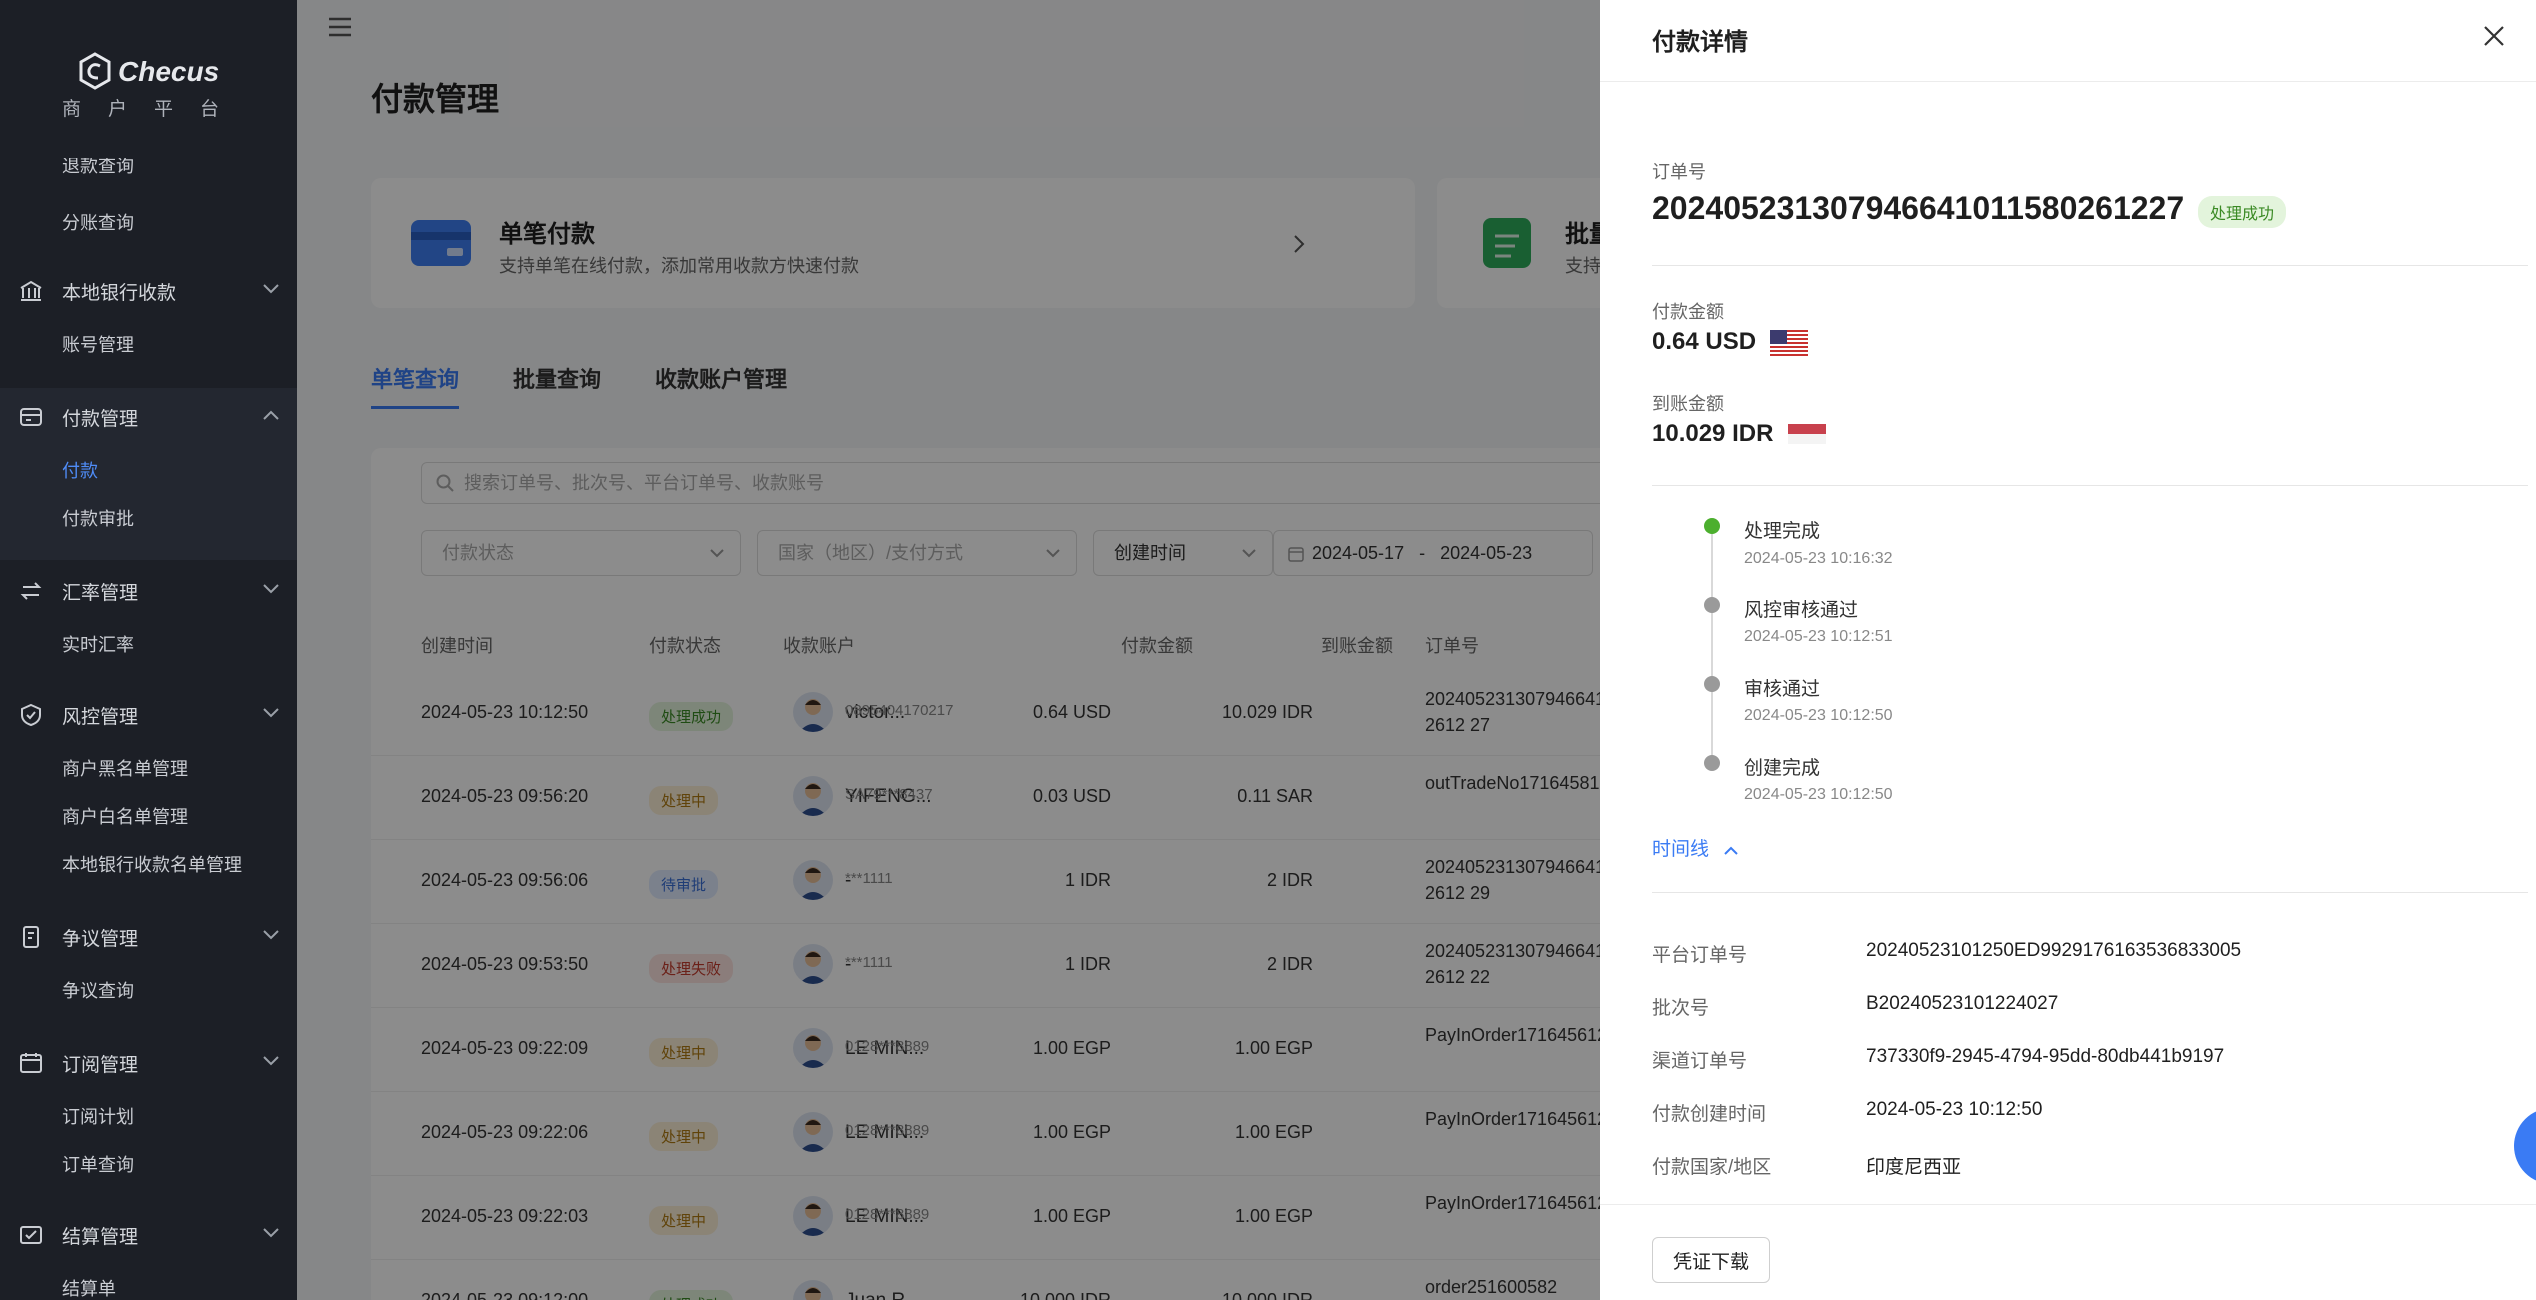 The image size is (2536, 1300). What do you see at coordinates (148, 768) in the screenshot?
I see `sidebar-item-blacklist: 商户黑名单管理` at bounding box center [148, 768].